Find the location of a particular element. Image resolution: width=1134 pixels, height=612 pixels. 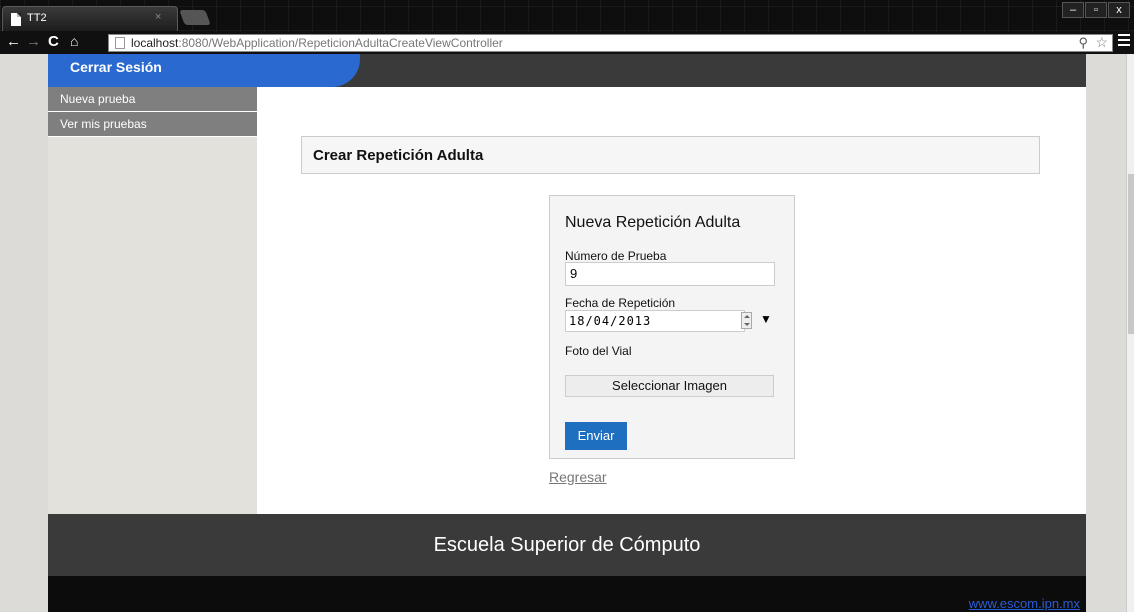

minimize-button: – is located at coordinates (1073, 10).